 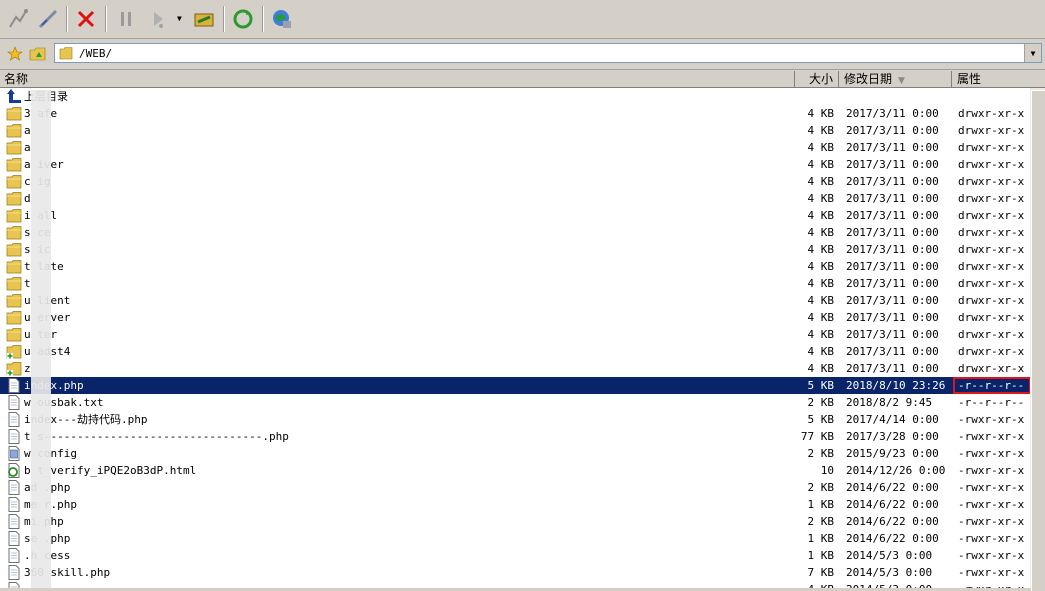 What do you see at coordinates (989, 79) in the screenshot?
I see `column-attr: 属性` at bounding box center [989, 79].